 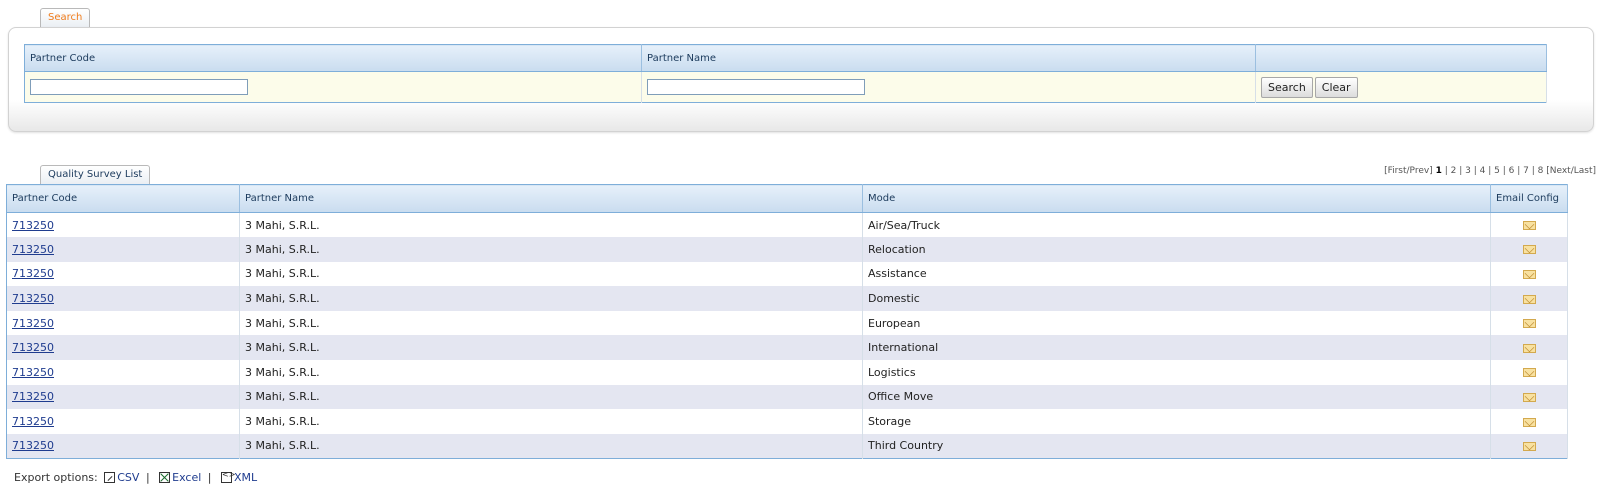 What do you see at coordinates (1176, 348) in the screenshot?
I see `mode-cell: International` at bounding box center [1176, 348].